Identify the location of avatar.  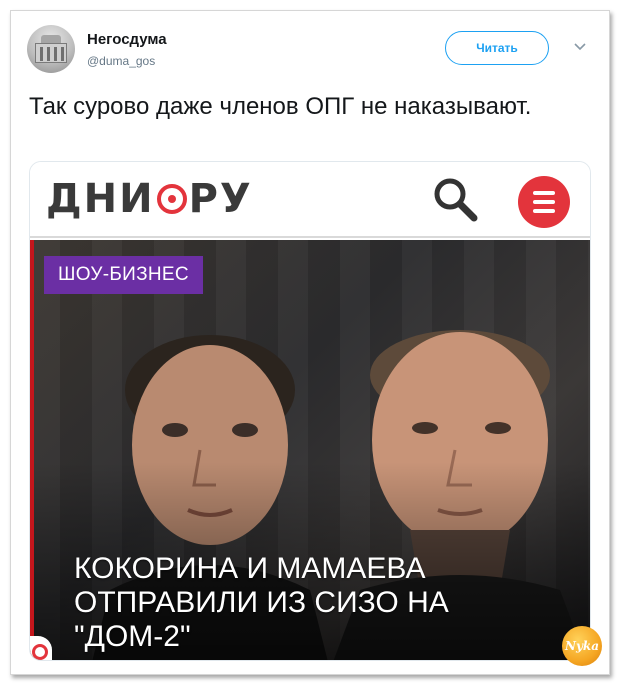
(51, 49).